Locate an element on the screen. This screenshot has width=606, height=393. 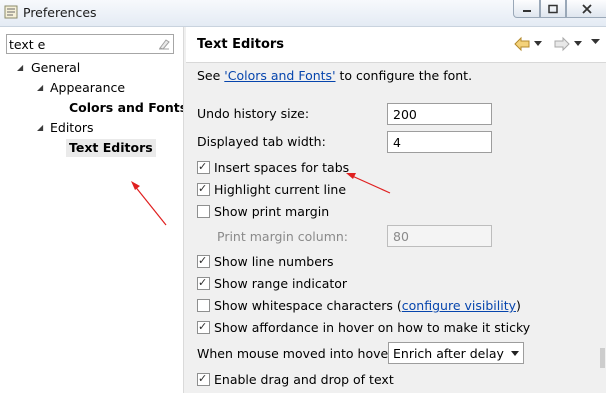
drag-drop-checkbox: Enable drag and drop of text is located at coordinates (295, 379).